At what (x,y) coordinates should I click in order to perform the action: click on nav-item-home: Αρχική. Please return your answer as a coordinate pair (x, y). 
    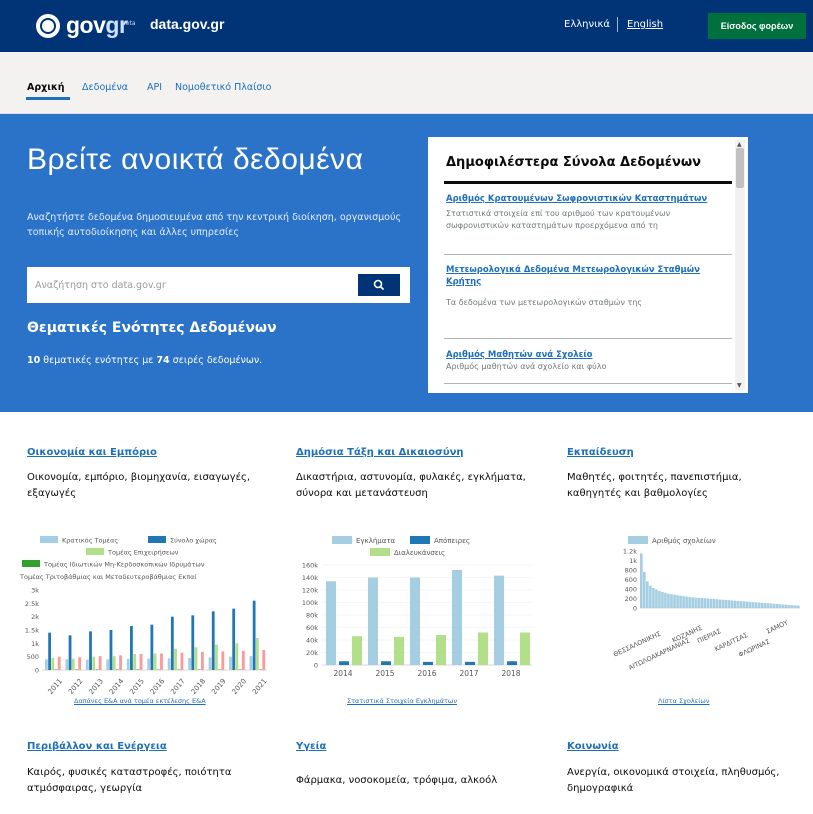
    Looking at the image, I should click on (46, 87).